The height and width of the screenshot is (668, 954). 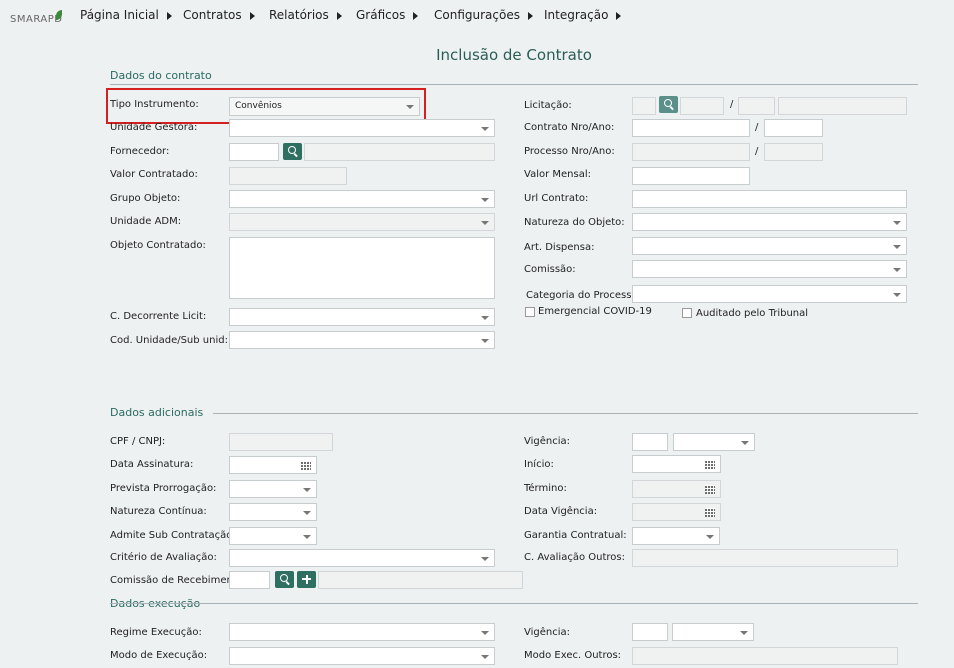 I want to click on licitacao-search-button, so click(x=668, y=104).